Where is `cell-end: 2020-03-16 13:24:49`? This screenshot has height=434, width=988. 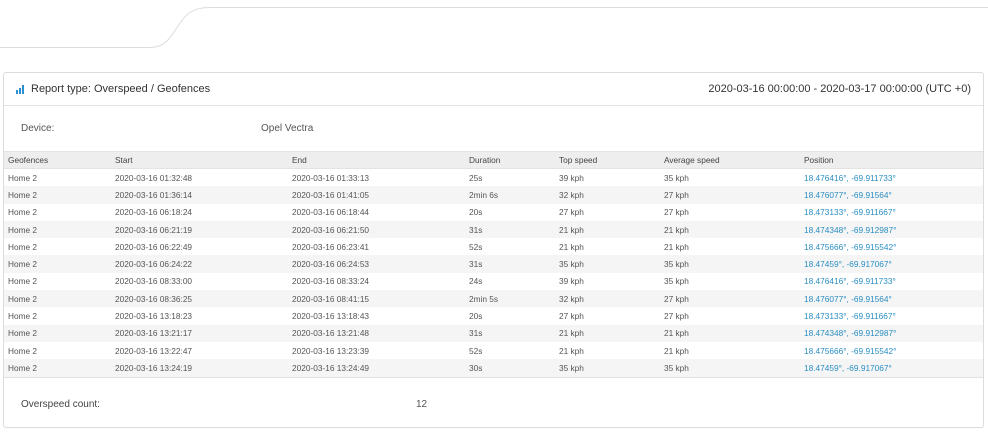 cell-end: 2020-03-16 13:24:49 is located at coordinates (376, 368).